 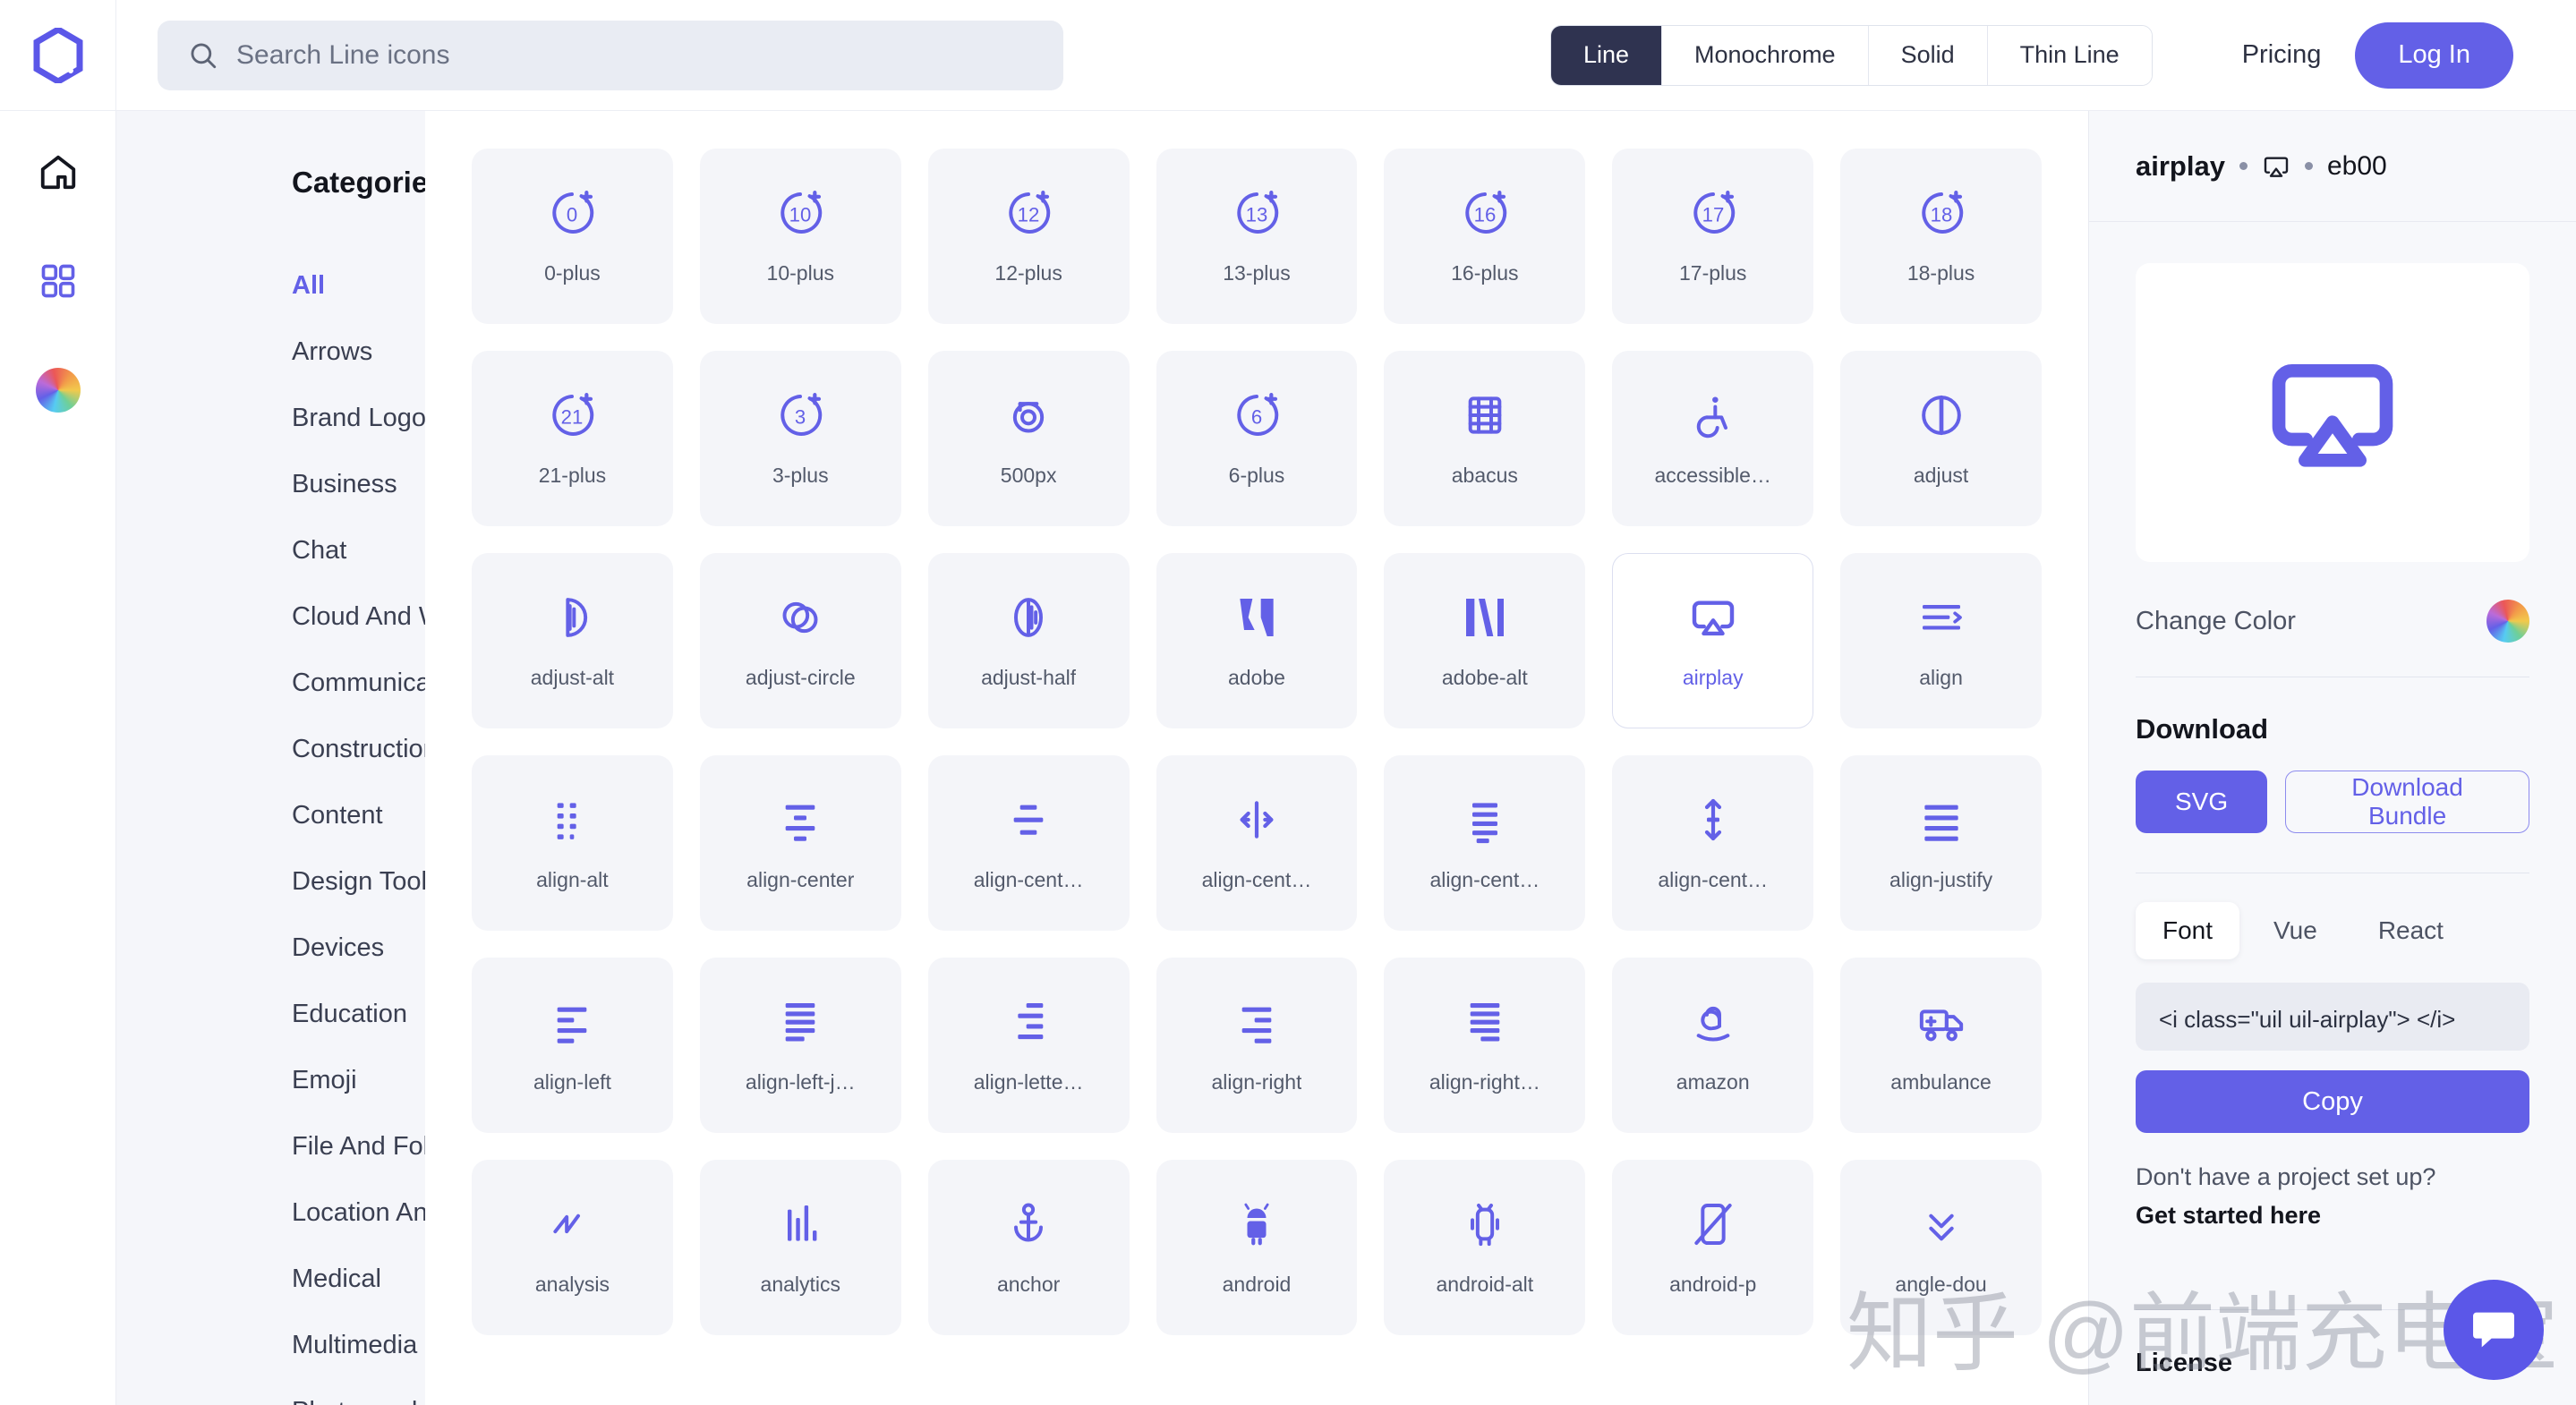 I want to click on logo-cell, so click(x=58, y=55).